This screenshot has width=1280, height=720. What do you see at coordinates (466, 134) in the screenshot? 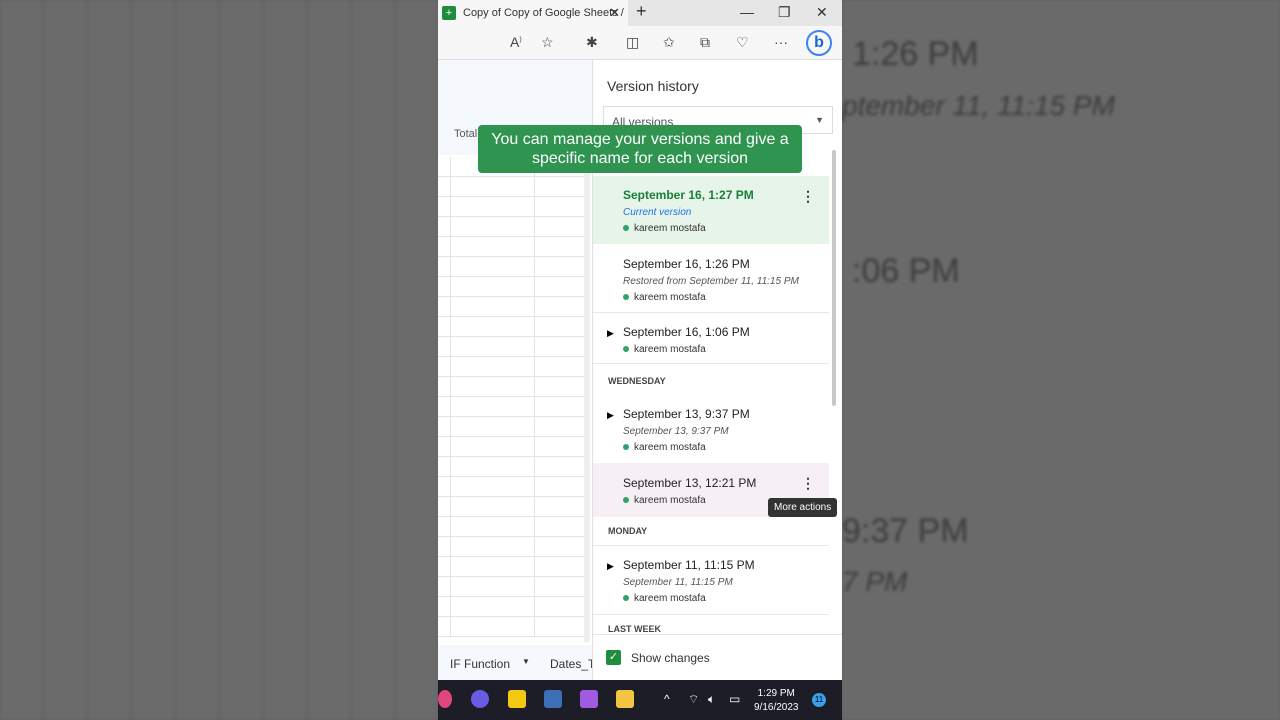
I see `column-header: Total` at bounding box center [466, 134].